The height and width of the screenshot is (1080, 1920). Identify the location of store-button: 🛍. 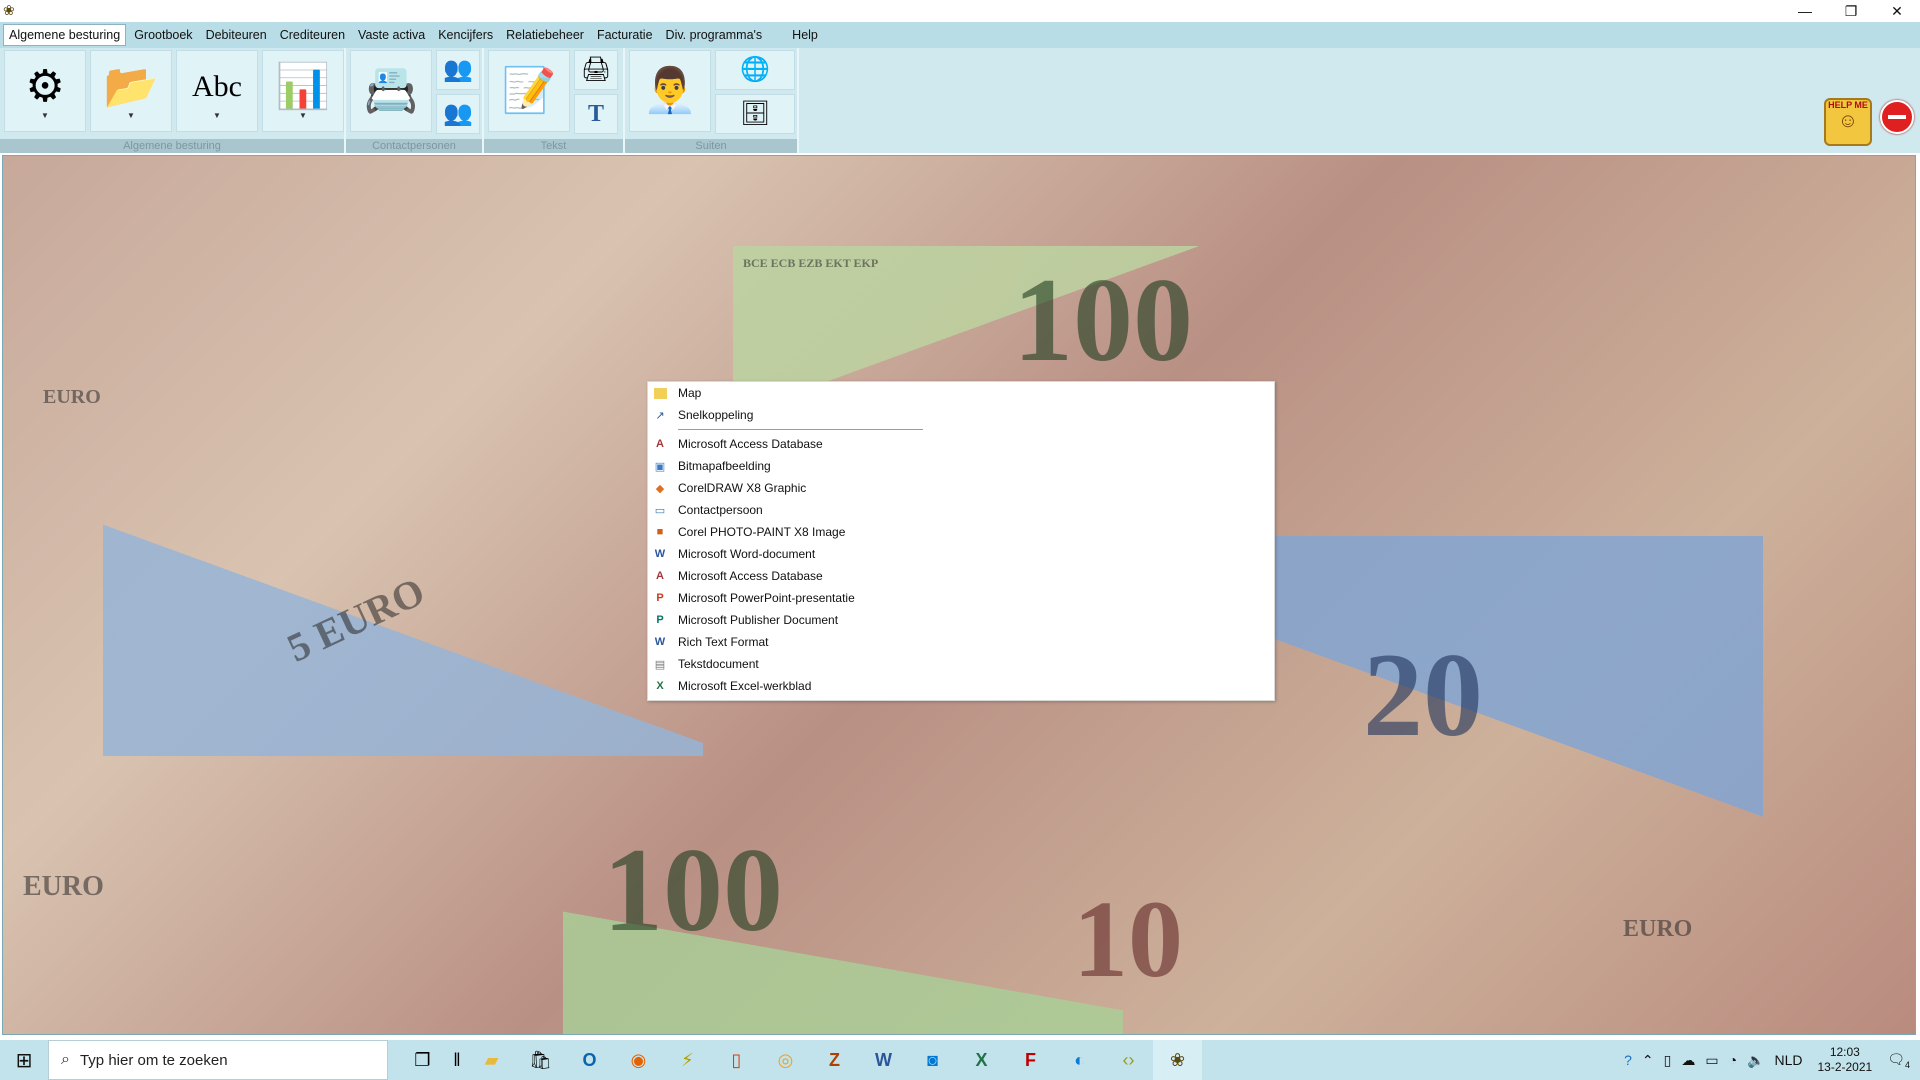
(540, 1060).